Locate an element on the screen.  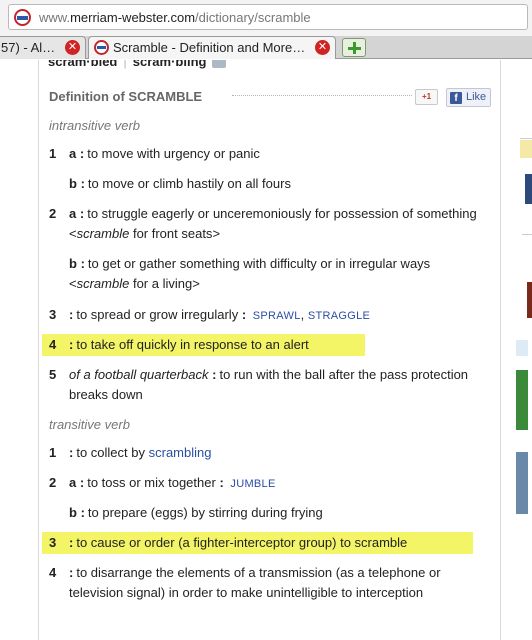
new-tab-button is located at coordinates (354, 47).